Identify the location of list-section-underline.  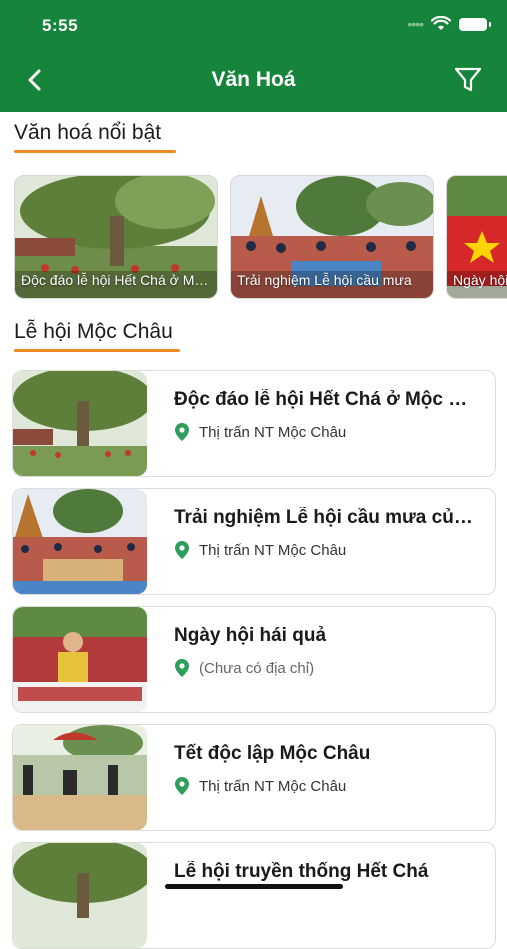
(97, 350).